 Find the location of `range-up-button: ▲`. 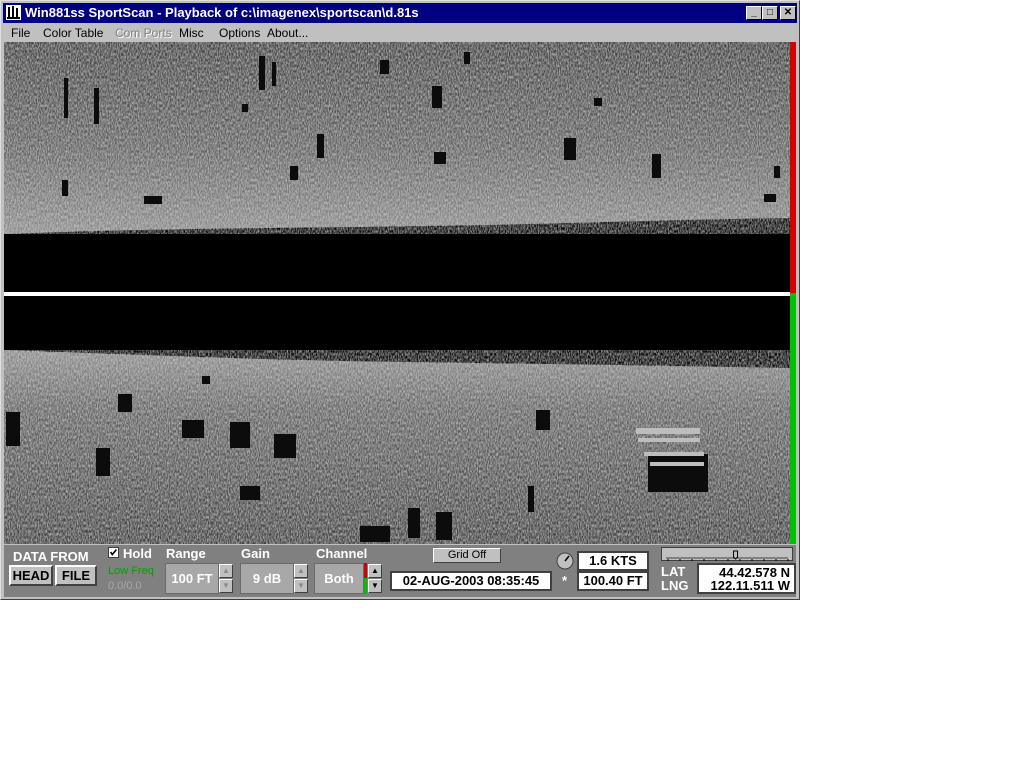

range-up-button: ▲ is located at coordinates (226, 571).